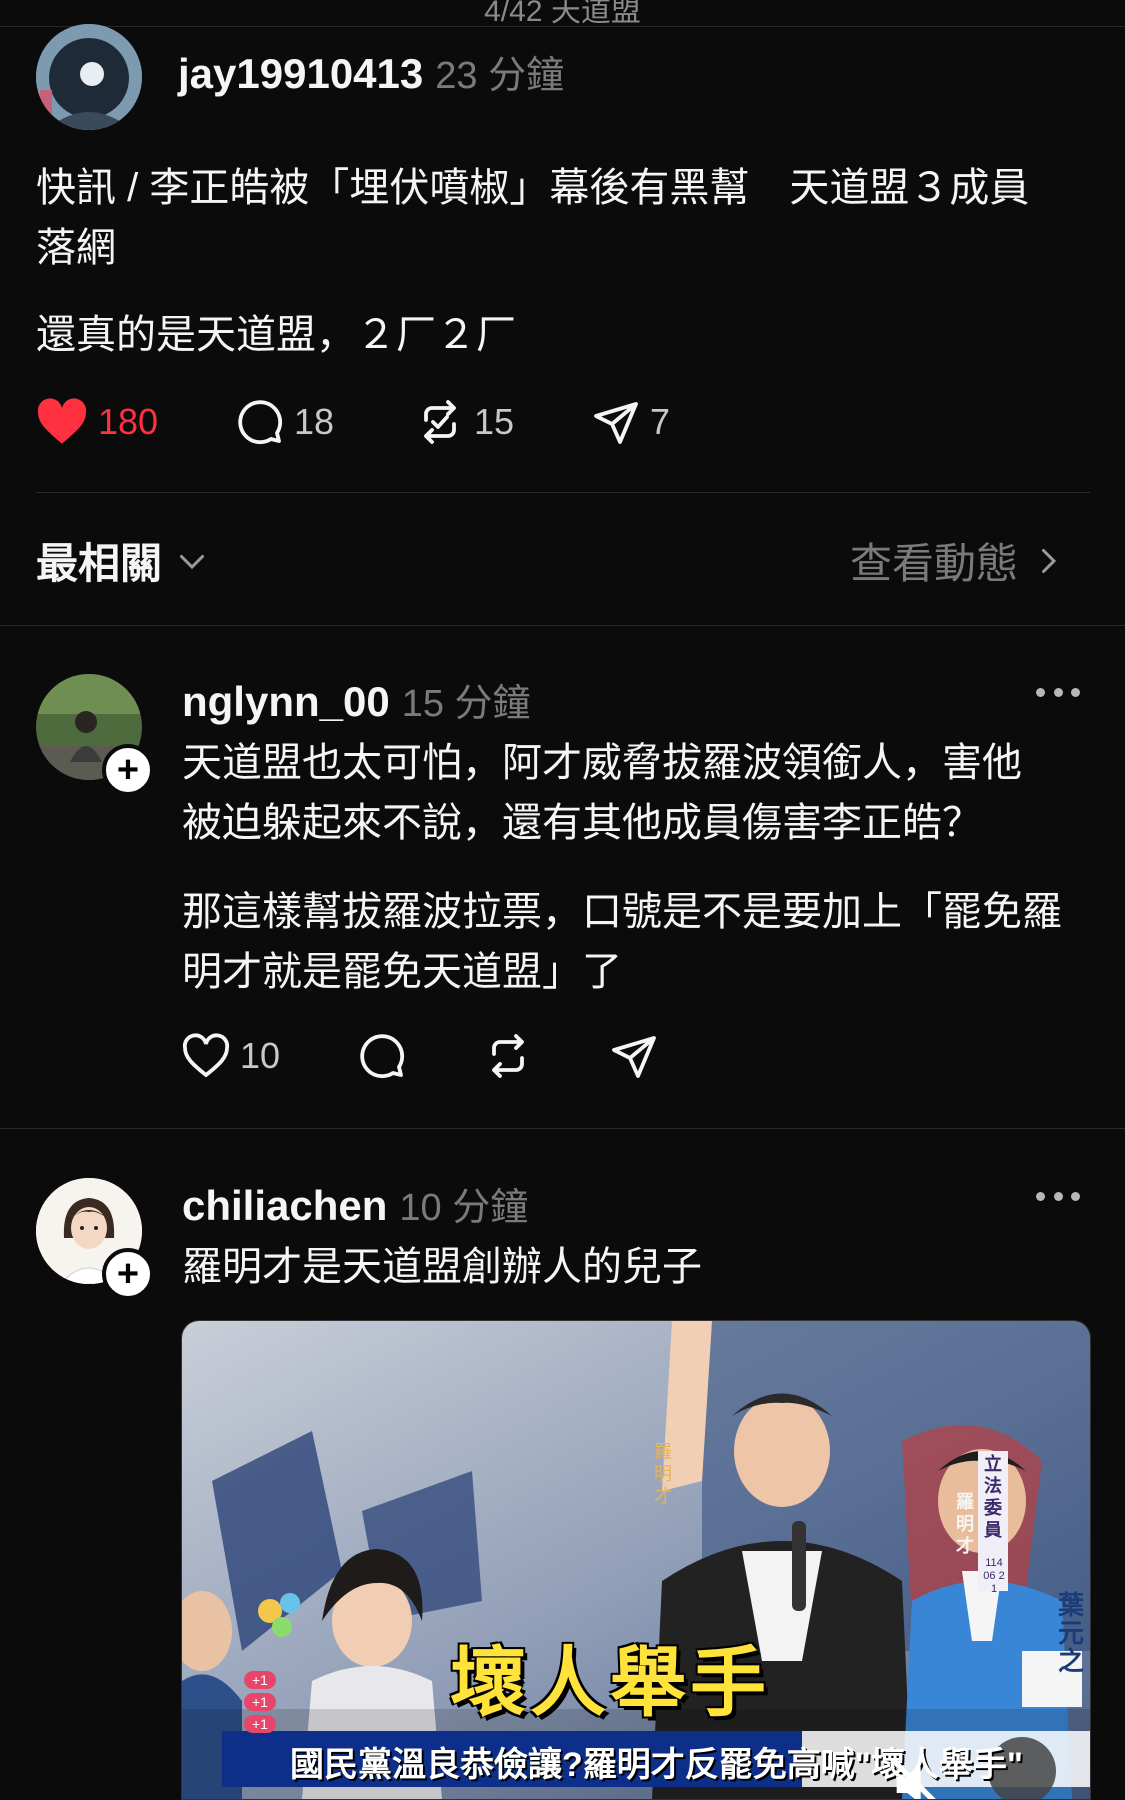  What do you see at coordinates (582, 823) in the screenshot?
I see `reply-text-line: 被迫躲起來不說，還有其他成員傷害李正皓？` at bounding box center [582, 823].